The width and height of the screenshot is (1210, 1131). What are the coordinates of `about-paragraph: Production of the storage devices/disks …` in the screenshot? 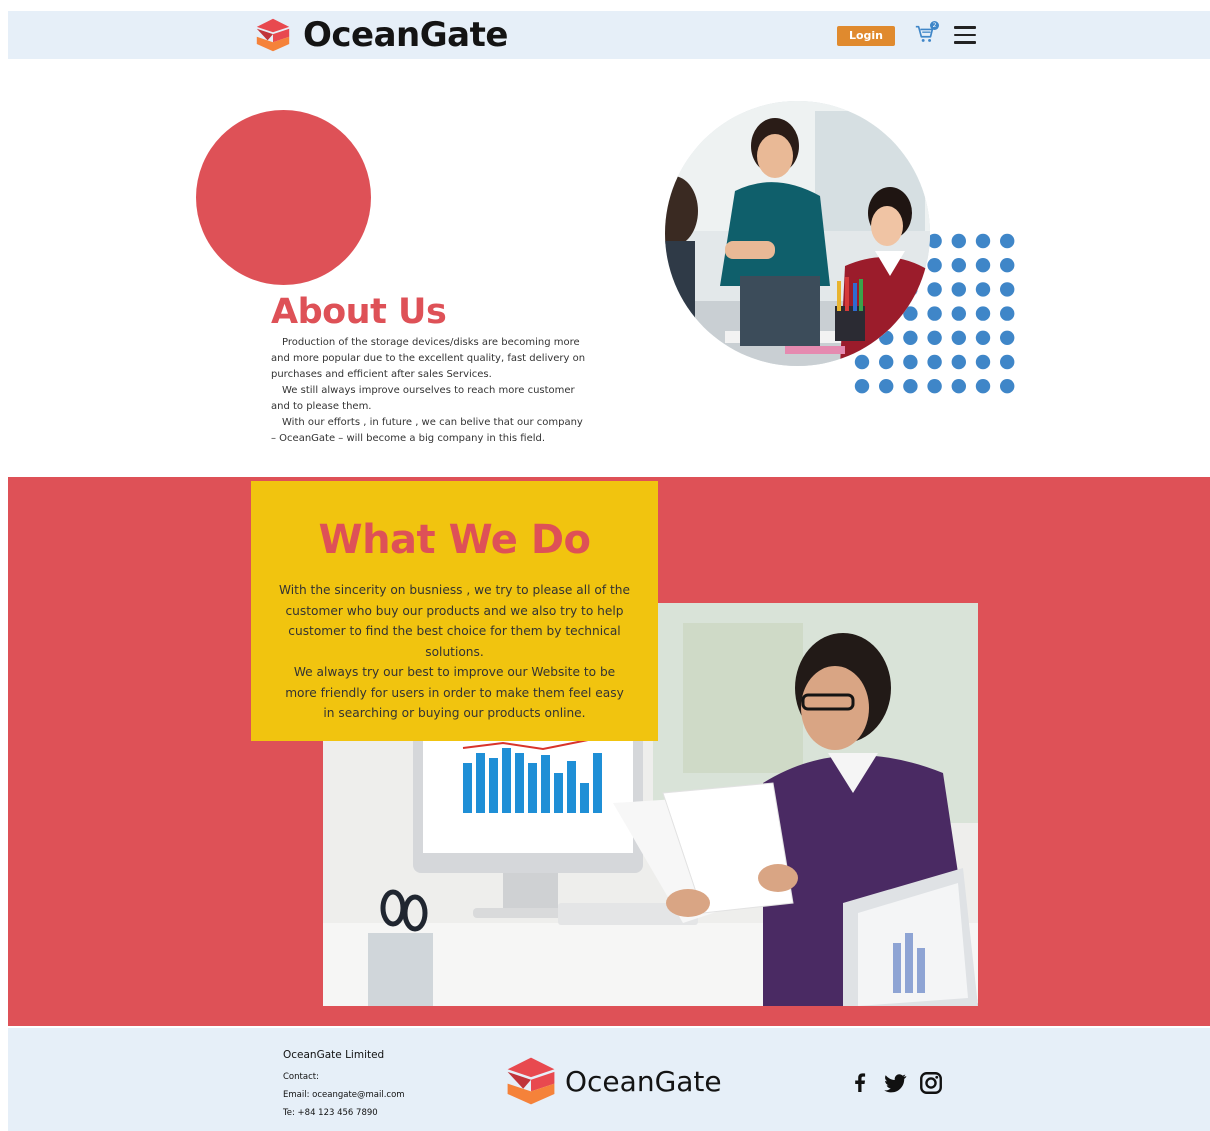 It's located at (428, 358).